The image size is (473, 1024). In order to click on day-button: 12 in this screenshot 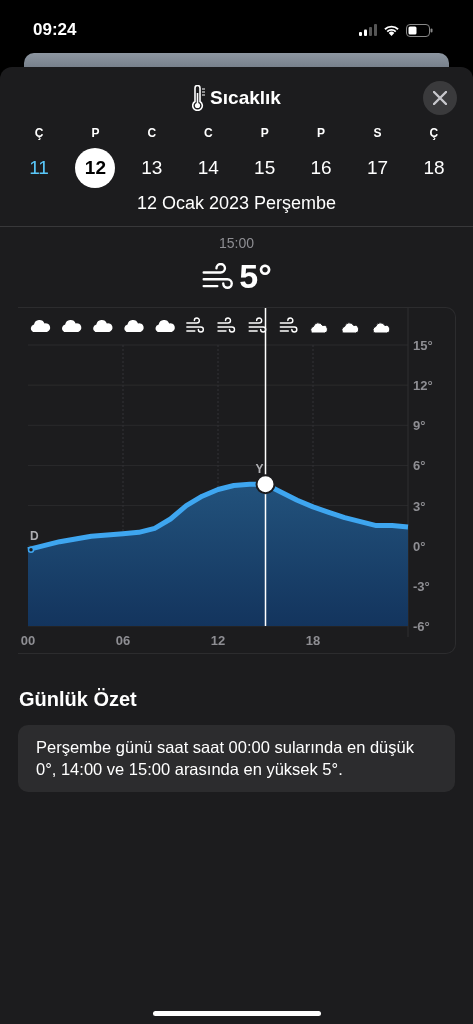, I will do `click(95, 168)`.